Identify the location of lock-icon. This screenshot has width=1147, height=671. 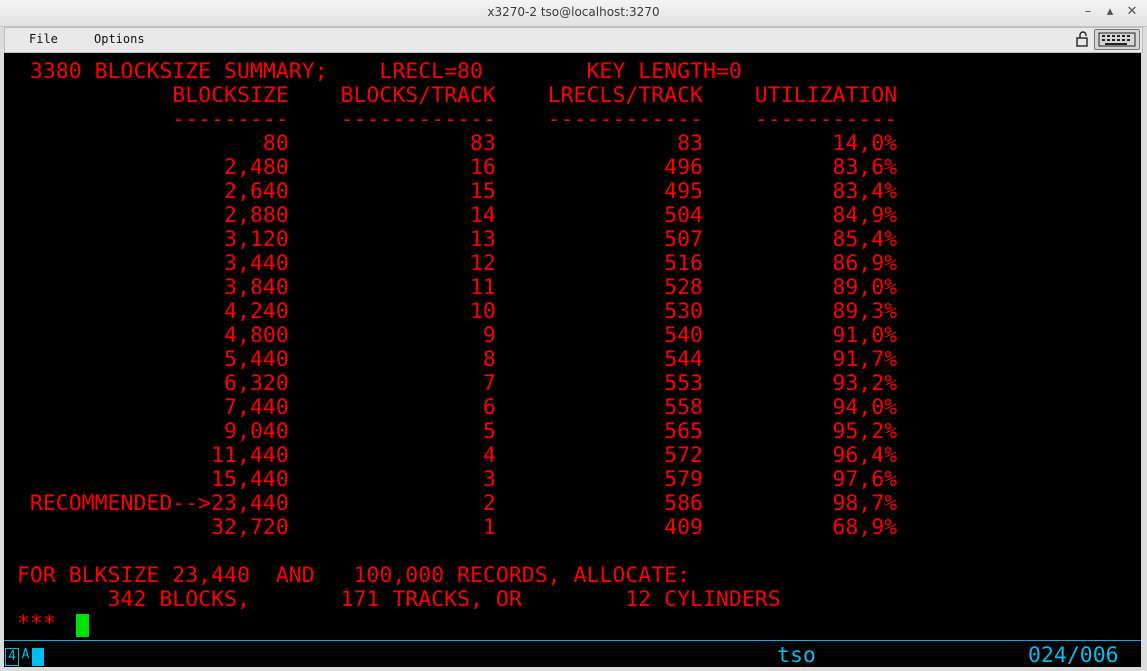
(1083, 41).